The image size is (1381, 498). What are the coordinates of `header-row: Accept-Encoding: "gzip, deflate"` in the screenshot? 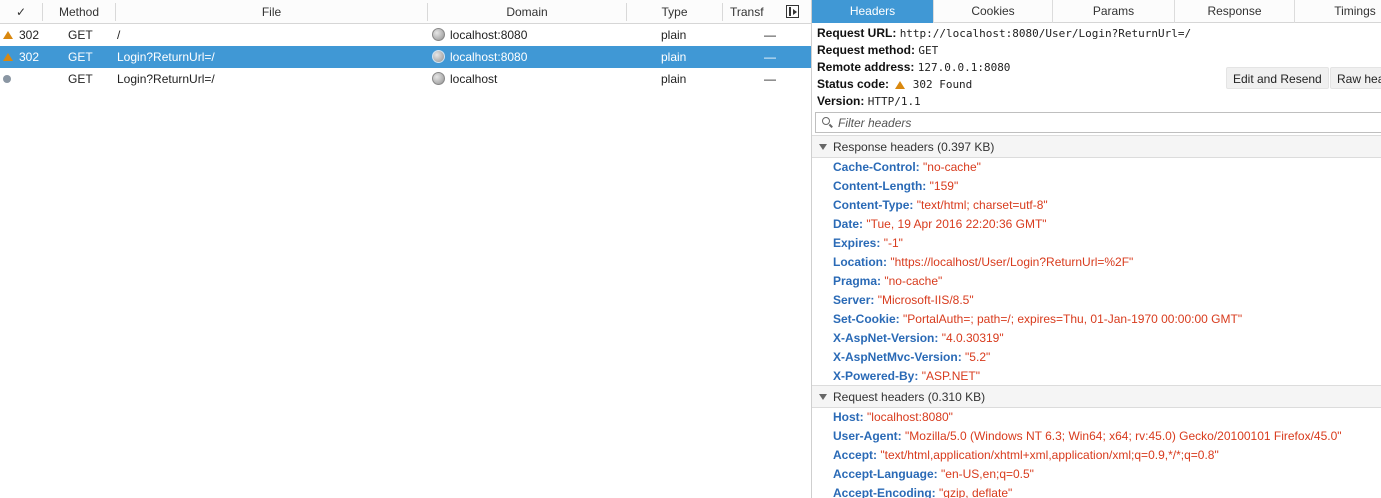 It's located at (922, 491).